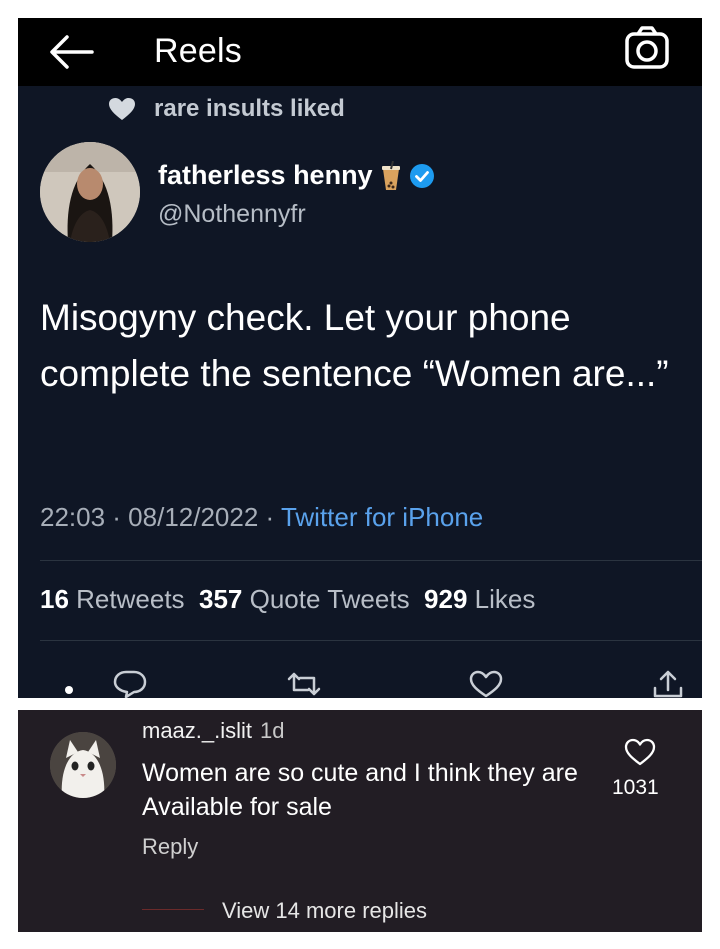 The image size is (720, 949). I want to click on camera-icon, so click(647, 48).